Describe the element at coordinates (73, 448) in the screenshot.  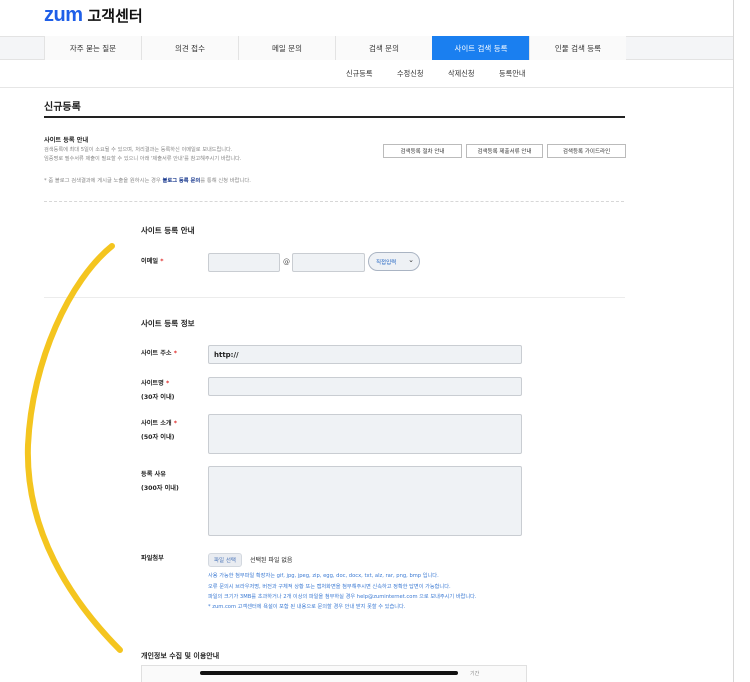
I see `yellow-annotation-curve` at that location.